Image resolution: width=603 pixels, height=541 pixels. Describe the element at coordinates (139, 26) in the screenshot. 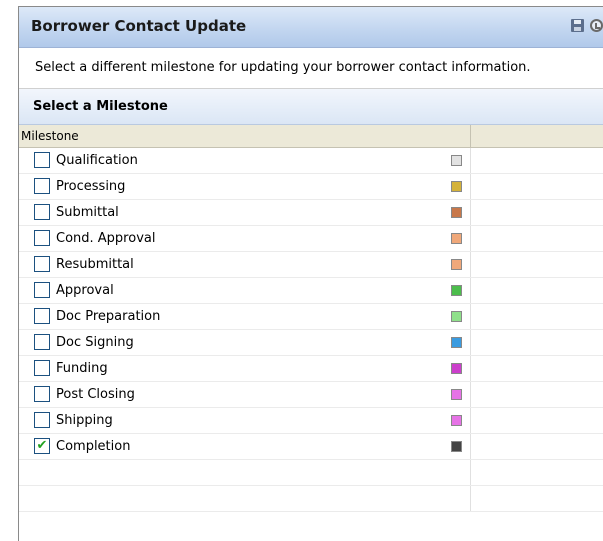

I see `dialog-title: Borrower Contact Update` at that location.